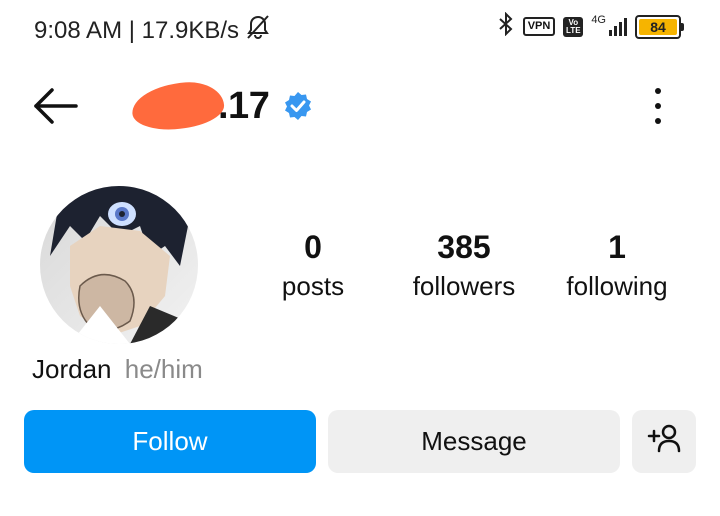  I want to click on add-user-button, so click(664, 441).